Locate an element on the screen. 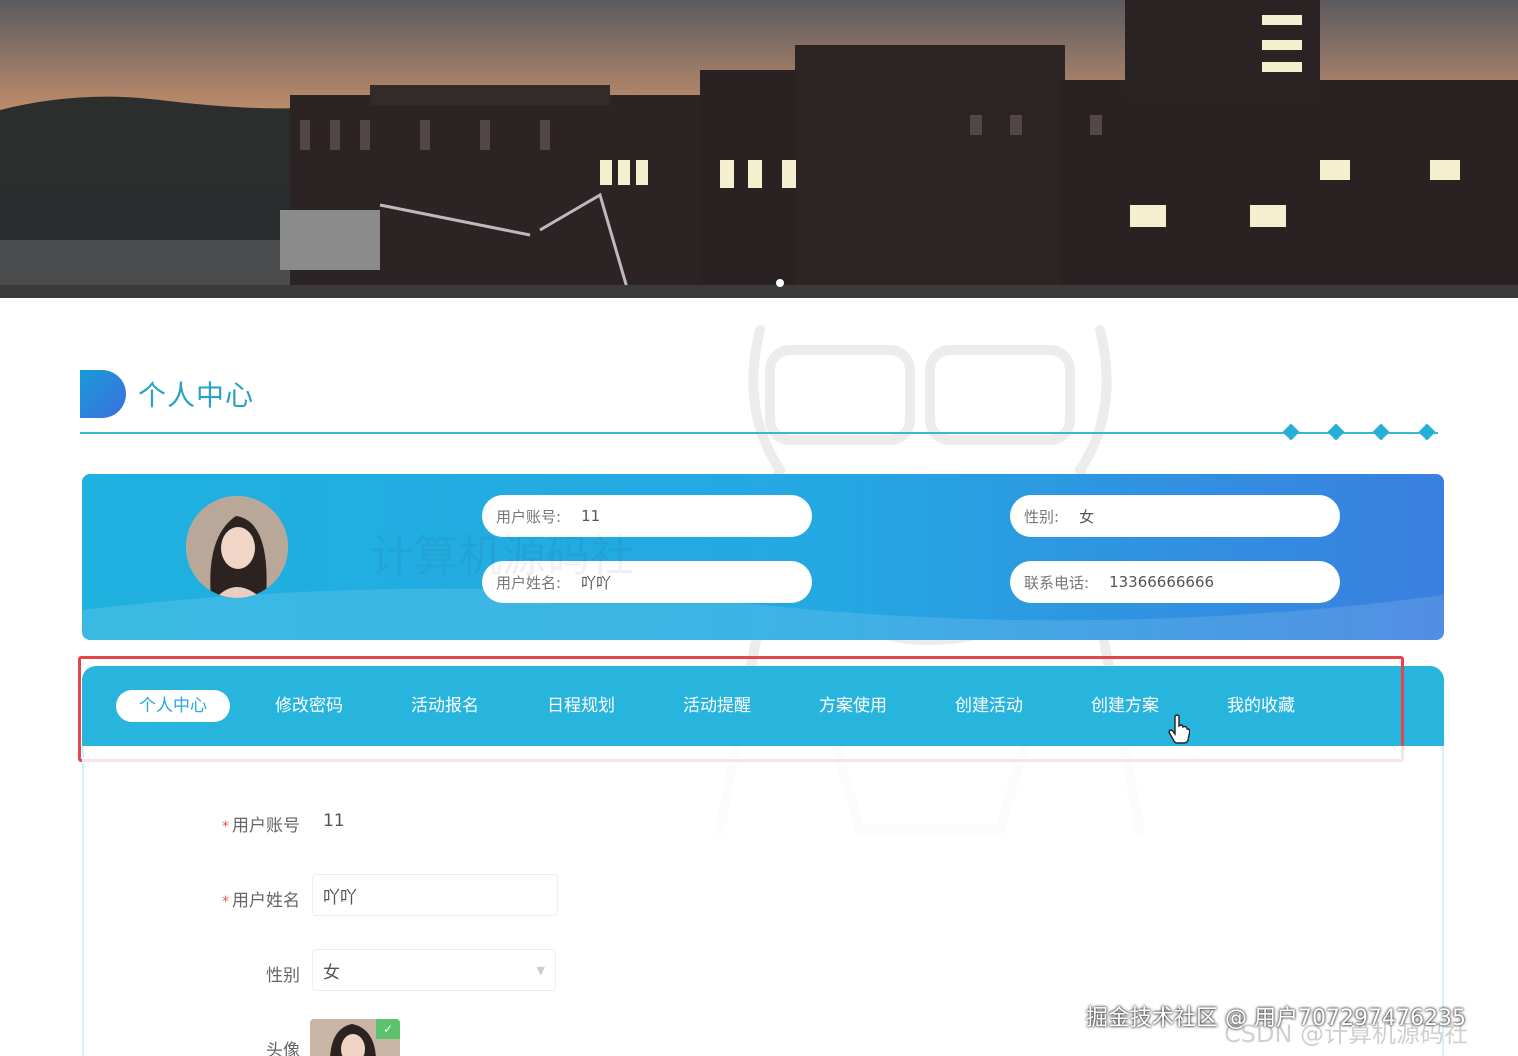 Image resolution: width=1518 pixels, height=1056 pixels. phone-label: 联系电话: is located at coordinates (1057, 582).